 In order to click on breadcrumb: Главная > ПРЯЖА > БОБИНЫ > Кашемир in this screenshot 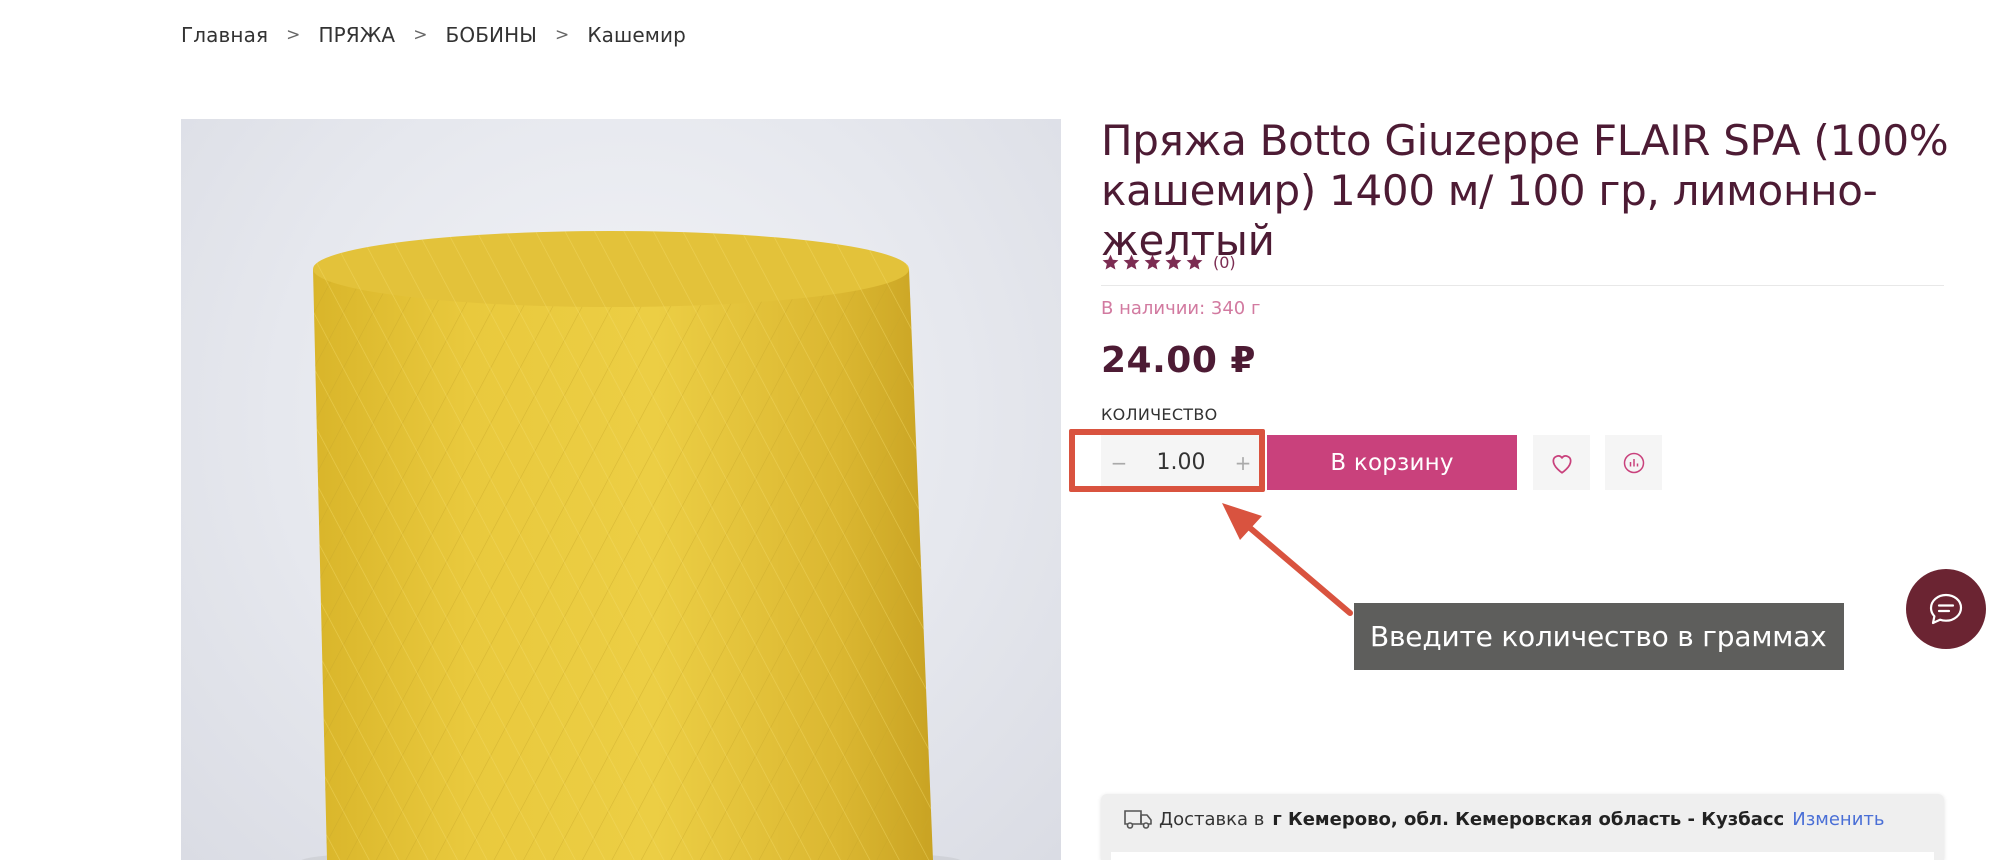, I will do `click(433, 35)`.